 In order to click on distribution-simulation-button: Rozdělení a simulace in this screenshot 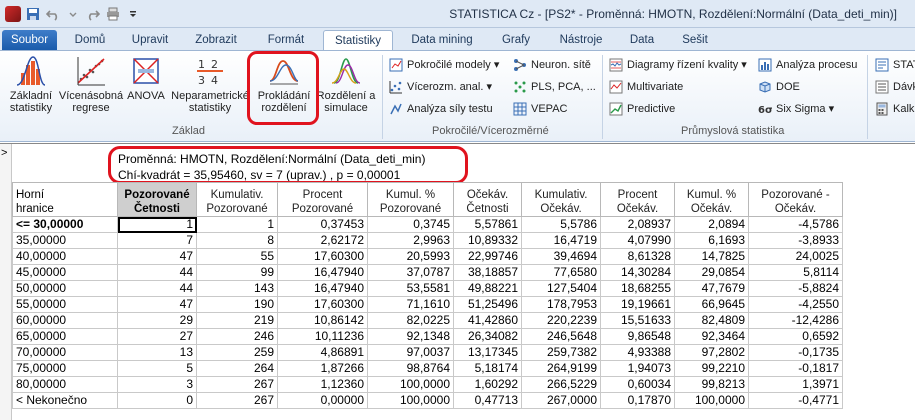, I will do `click(346, 90)`.